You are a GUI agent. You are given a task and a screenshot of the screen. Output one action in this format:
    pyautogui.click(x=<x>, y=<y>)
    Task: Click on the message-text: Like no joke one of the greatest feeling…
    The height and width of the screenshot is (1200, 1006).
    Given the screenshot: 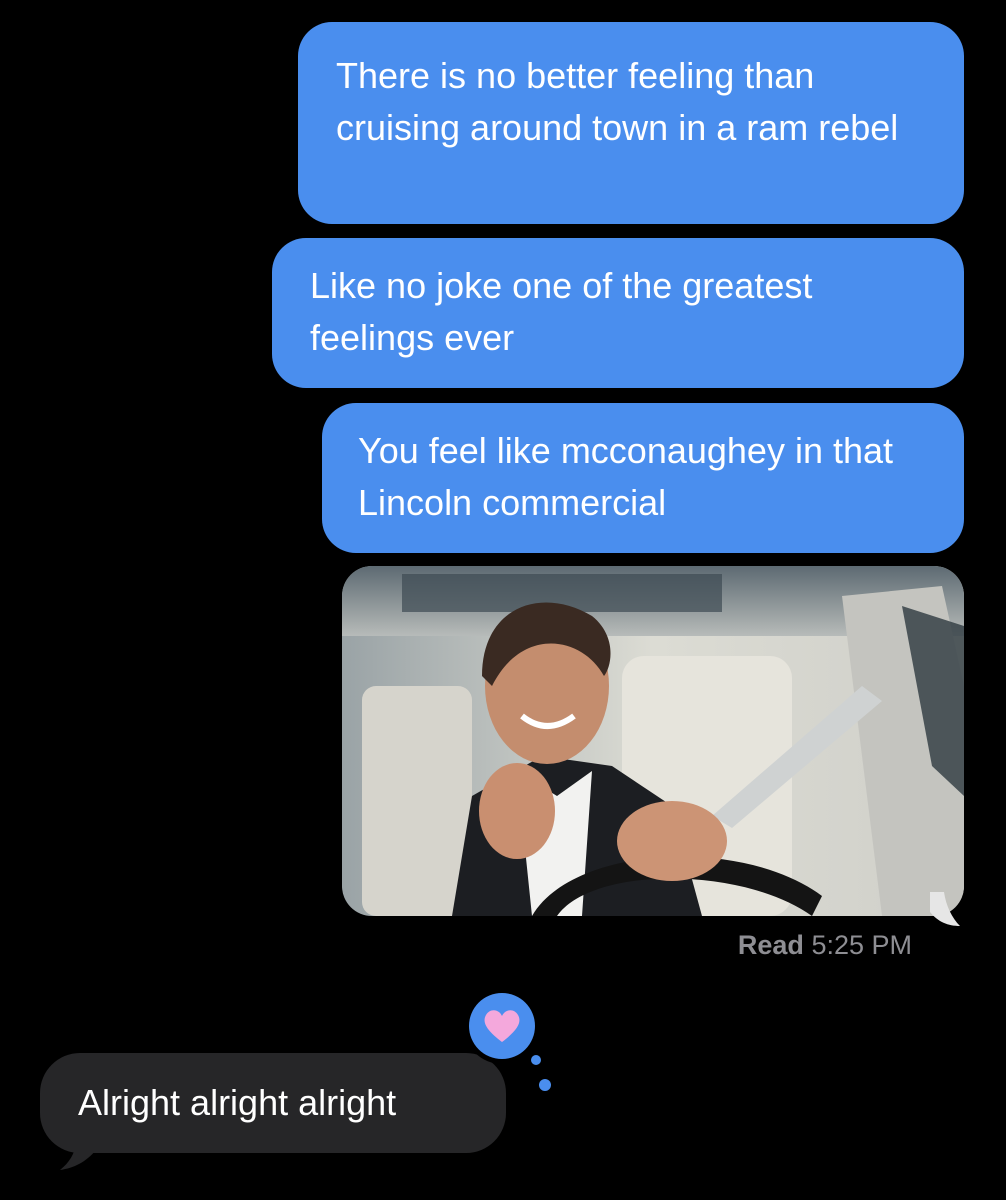 What is the action you would take?
    pyautogui.click(x=561, y=311)
    